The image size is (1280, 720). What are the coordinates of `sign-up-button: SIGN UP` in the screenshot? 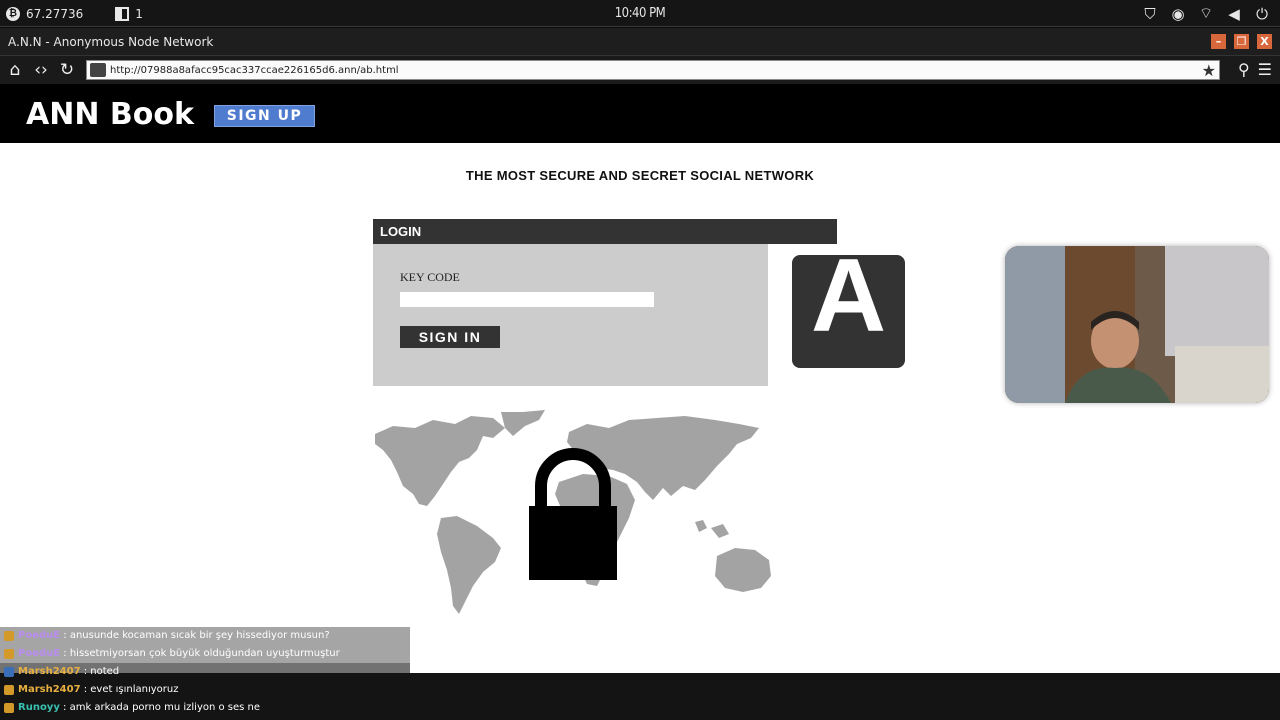 It's located at (264, 116).